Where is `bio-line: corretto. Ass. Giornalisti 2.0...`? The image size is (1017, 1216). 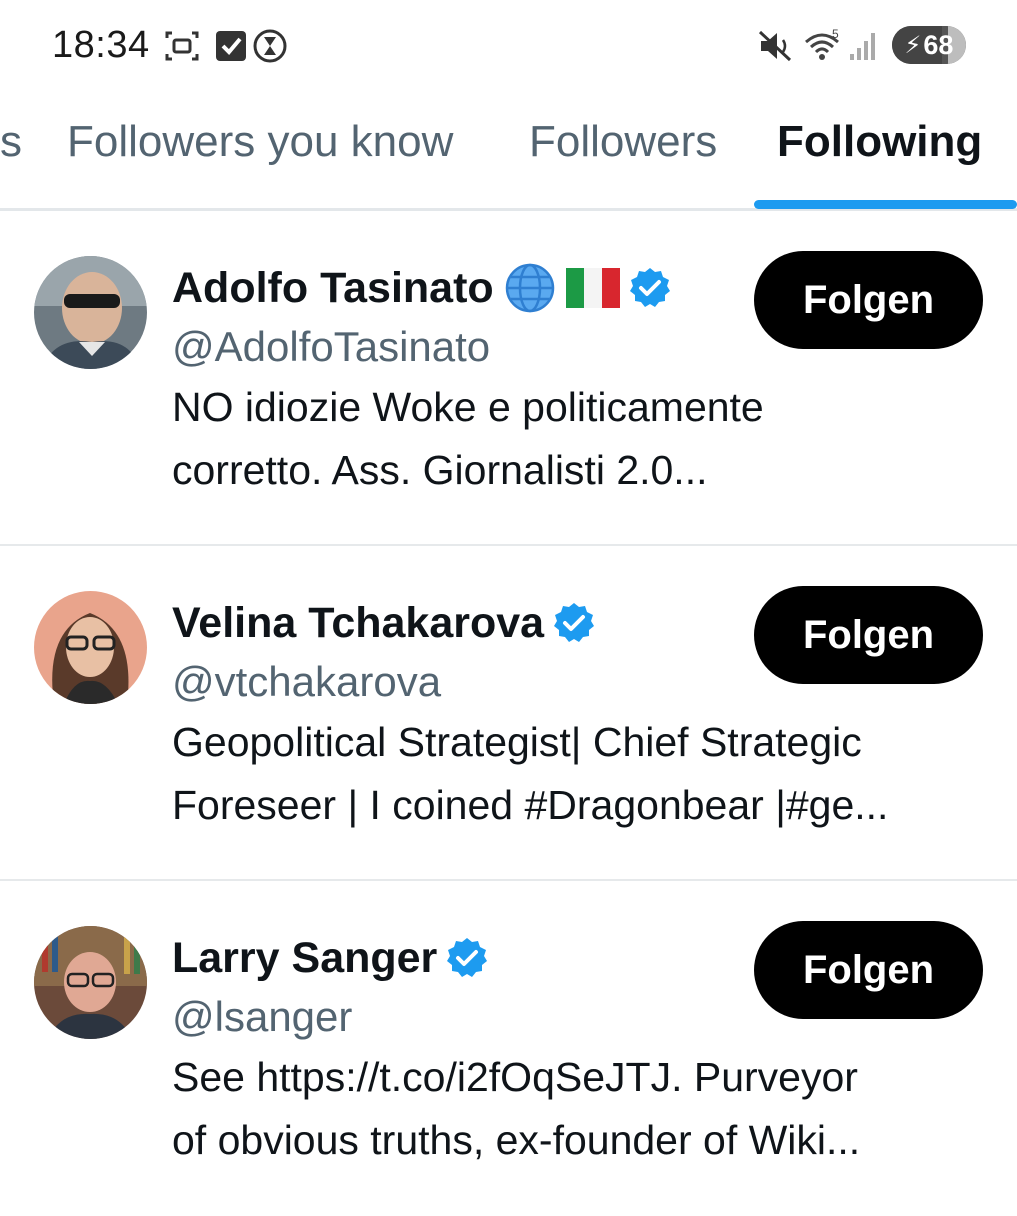 bio-line: corretto. Ass. Giornalisti 2.0... is located at coordinates (440, 470).